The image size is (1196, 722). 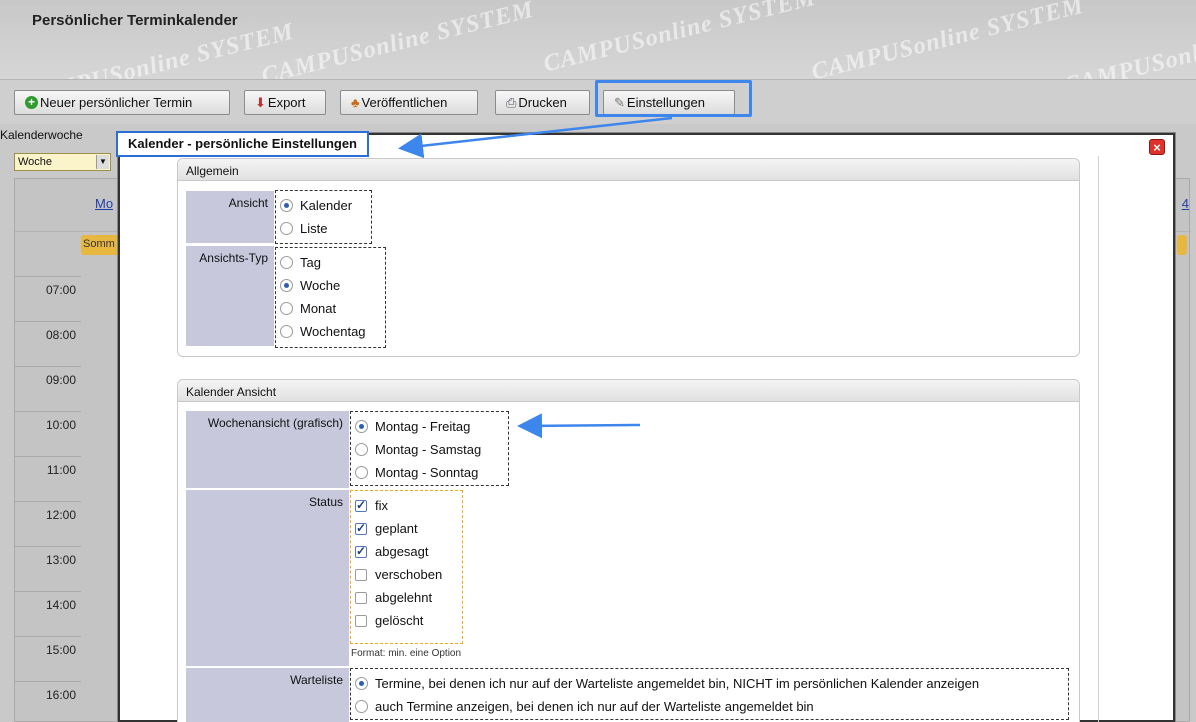 I want to click on status-option-abgelehnt: abgelehnt, so click(x=406, y=597).